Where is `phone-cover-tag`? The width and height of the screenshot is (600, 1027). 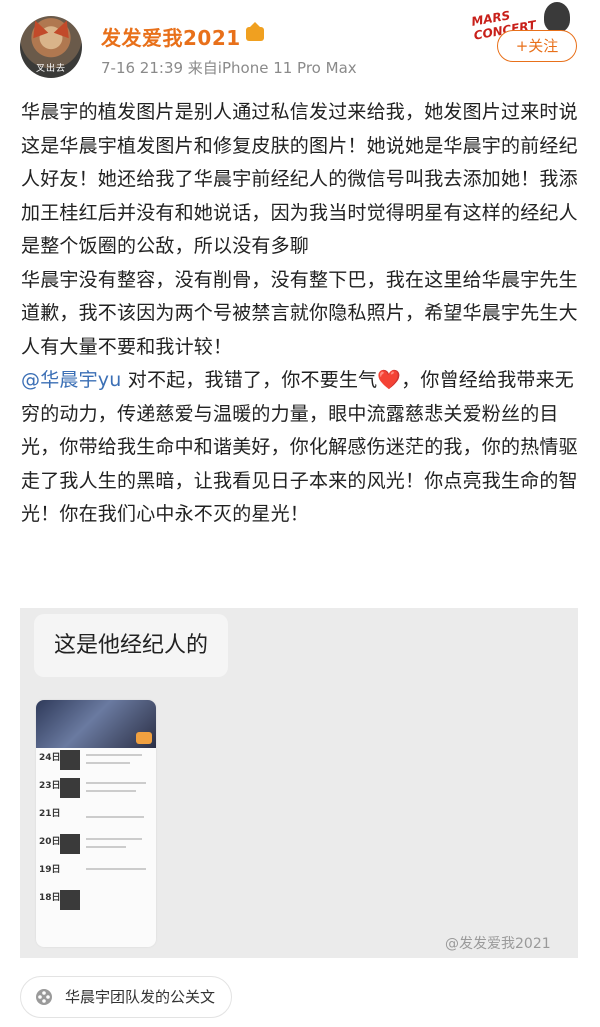 phone-cover-tag is located at coordinates (144, 738).